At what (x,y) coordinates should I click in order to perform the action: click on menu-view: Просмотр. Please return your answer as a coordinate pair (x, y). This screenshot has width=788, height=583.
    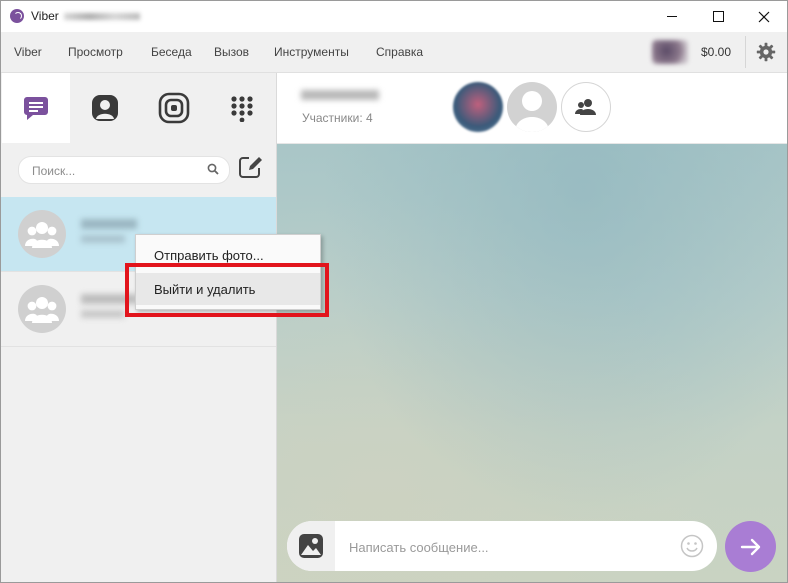
    Looking at the image, I should click on (95, 52).